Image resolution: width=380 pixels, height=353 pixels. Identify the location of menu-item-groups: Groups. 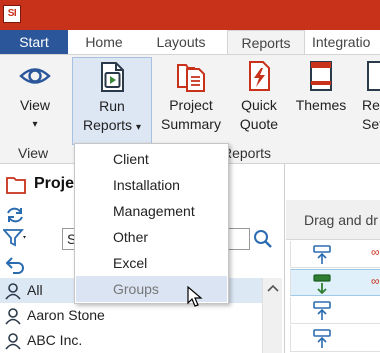
(151, 289).